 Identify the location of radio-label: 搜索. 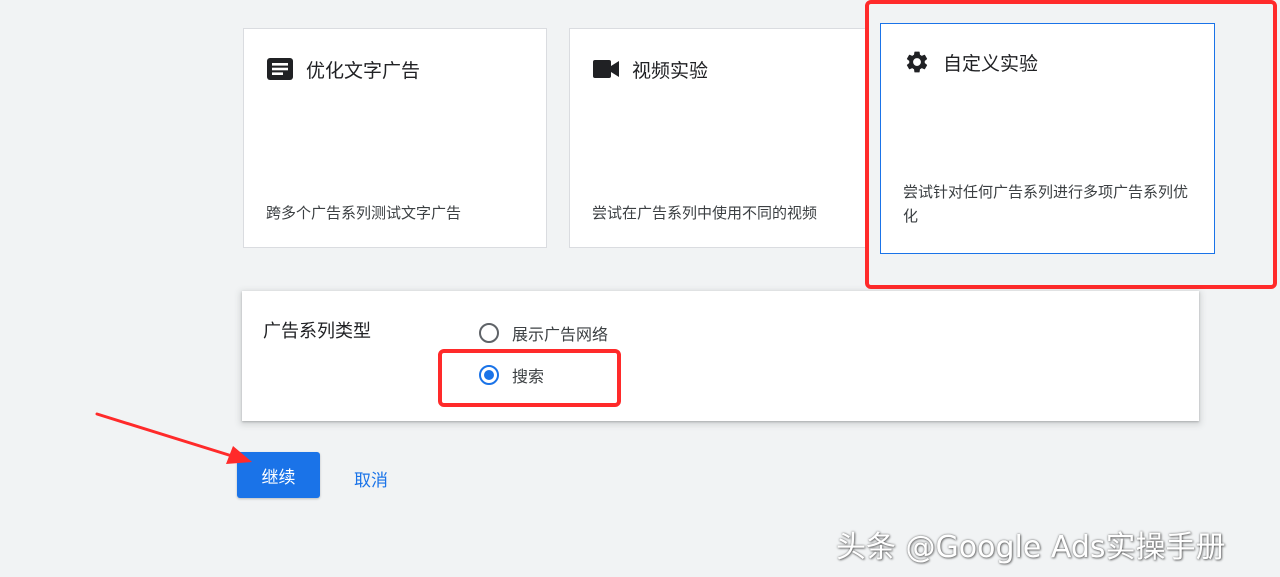
(528, 376).